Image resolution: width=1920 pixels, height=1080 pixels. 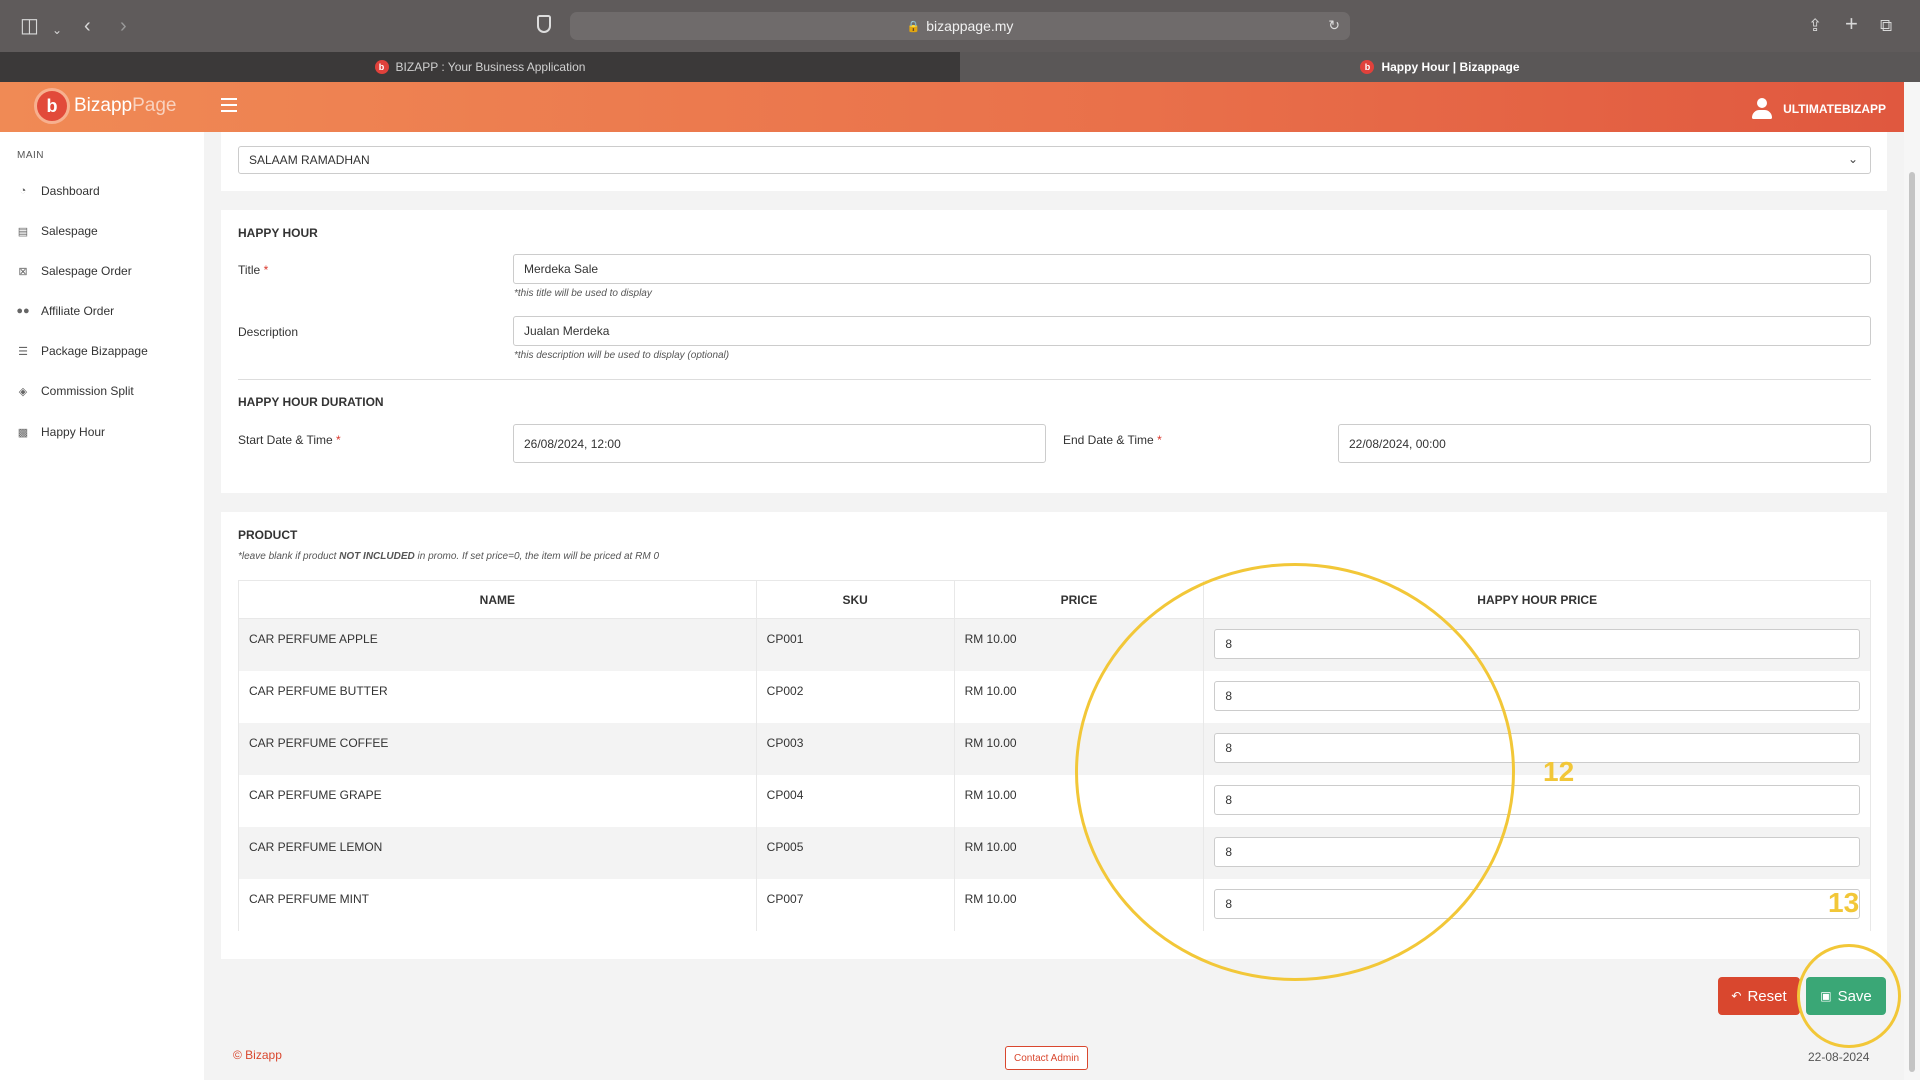 What do you see at coordinates (23, 391) in the screenshot?
I see `diamond-icon: ◈` at bounding box center [23, 391].